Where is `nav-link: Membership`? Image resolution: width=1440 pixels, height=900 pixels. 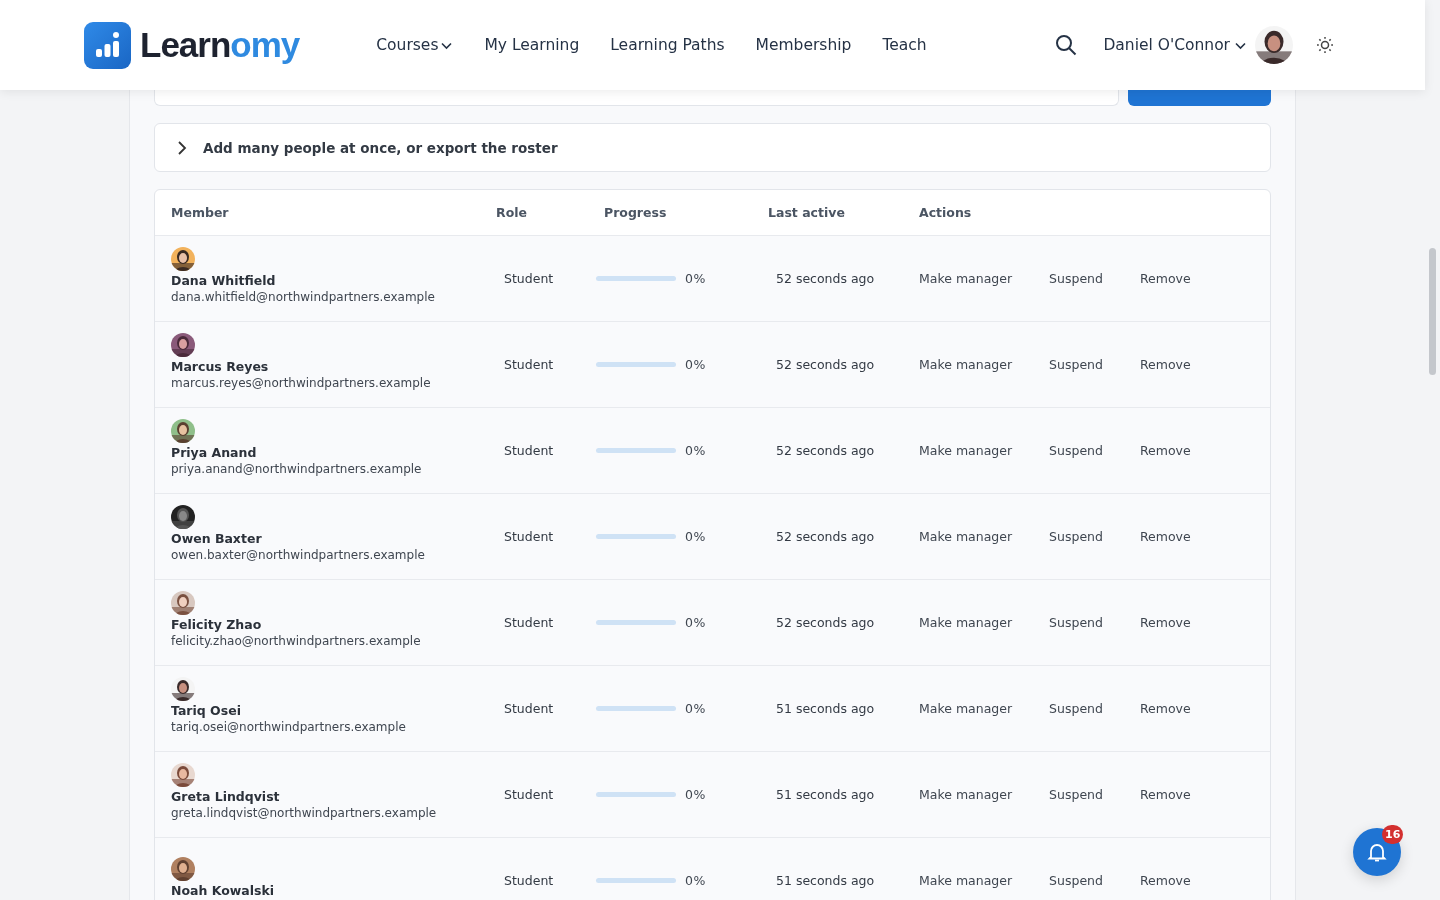
nav-link: Membership is located at coordinates (803, 45).